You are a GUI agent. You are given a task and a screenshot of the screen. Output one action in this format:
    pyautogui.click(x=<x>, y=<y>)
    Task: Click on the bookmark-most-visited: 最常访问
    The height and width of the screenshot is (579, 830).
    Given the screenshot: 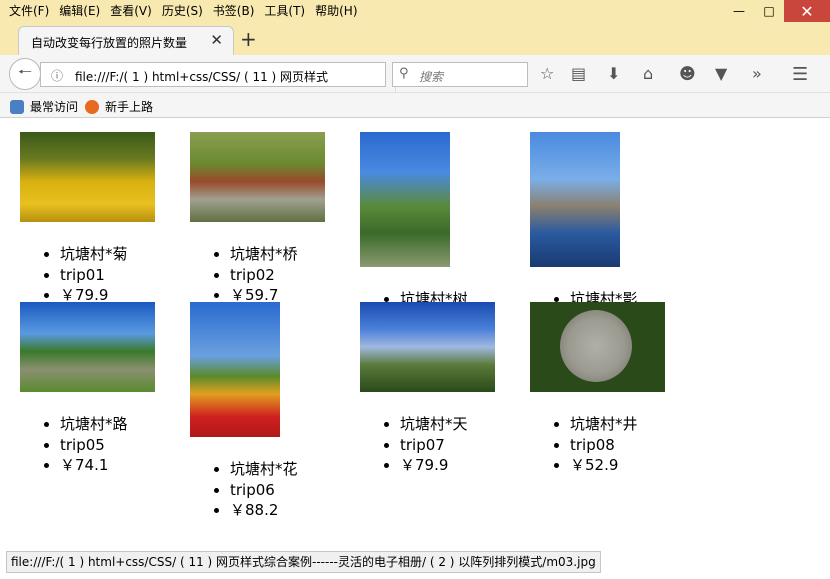 What is the action you would take?
    pyautogui.click(x=44, y=106)
    